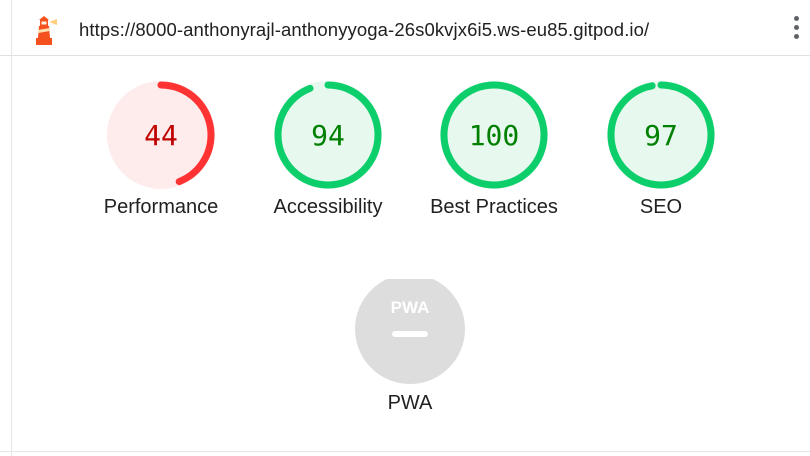  I want to click on gauge-chart: 94, so click(328, 135).